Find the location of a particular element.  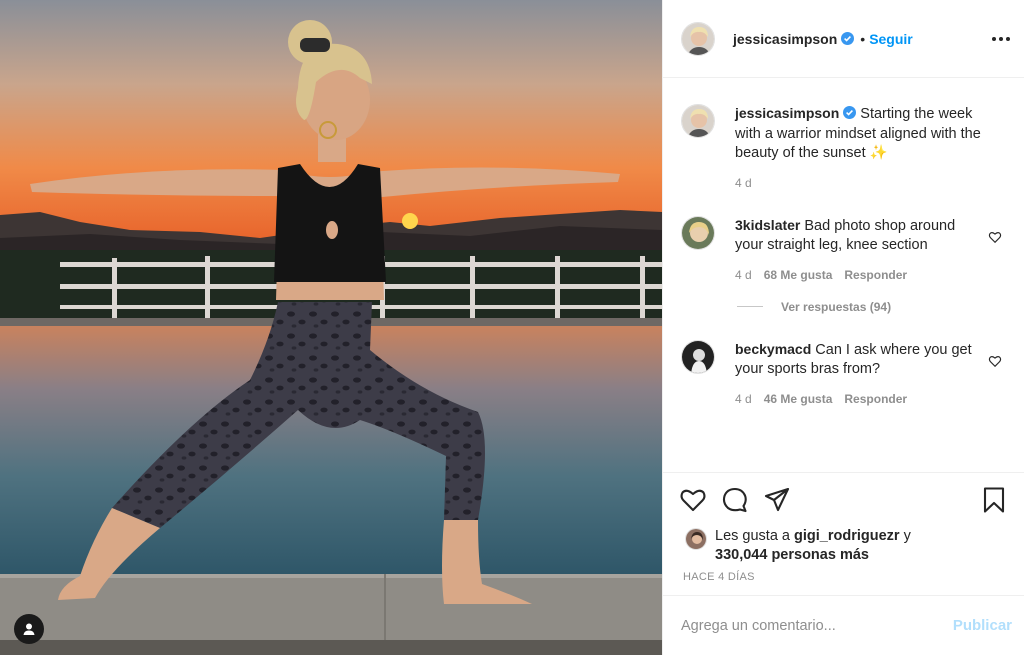

view-replies-button: Ver respuestas (94) is located at coordinates (871, 307).